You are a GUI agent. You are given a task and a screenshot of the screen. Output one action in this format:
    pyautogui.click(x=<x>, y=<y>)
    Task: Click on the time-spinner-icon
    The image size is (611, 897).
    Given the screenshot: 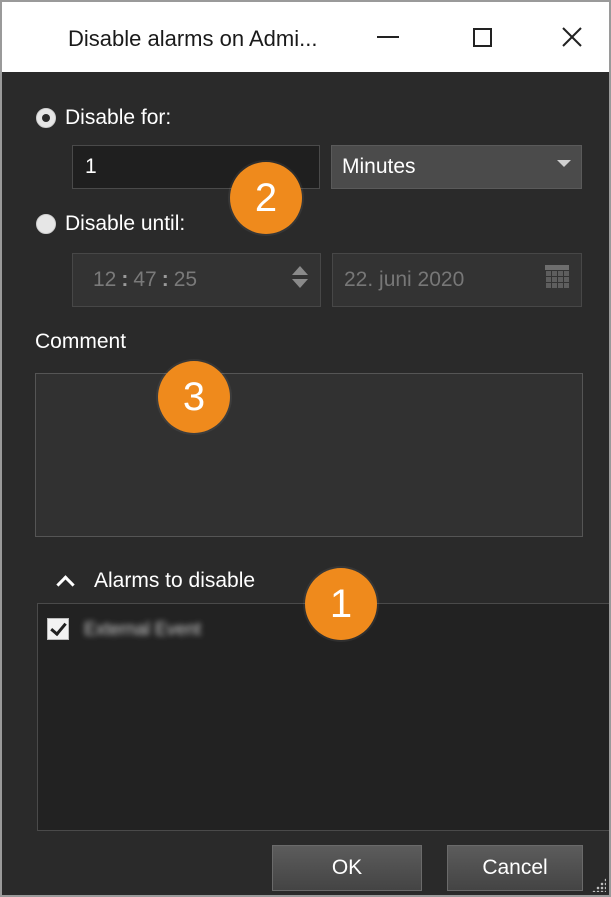 What is the action you would take?
    pyautogui.click(x=300, y=277)
    